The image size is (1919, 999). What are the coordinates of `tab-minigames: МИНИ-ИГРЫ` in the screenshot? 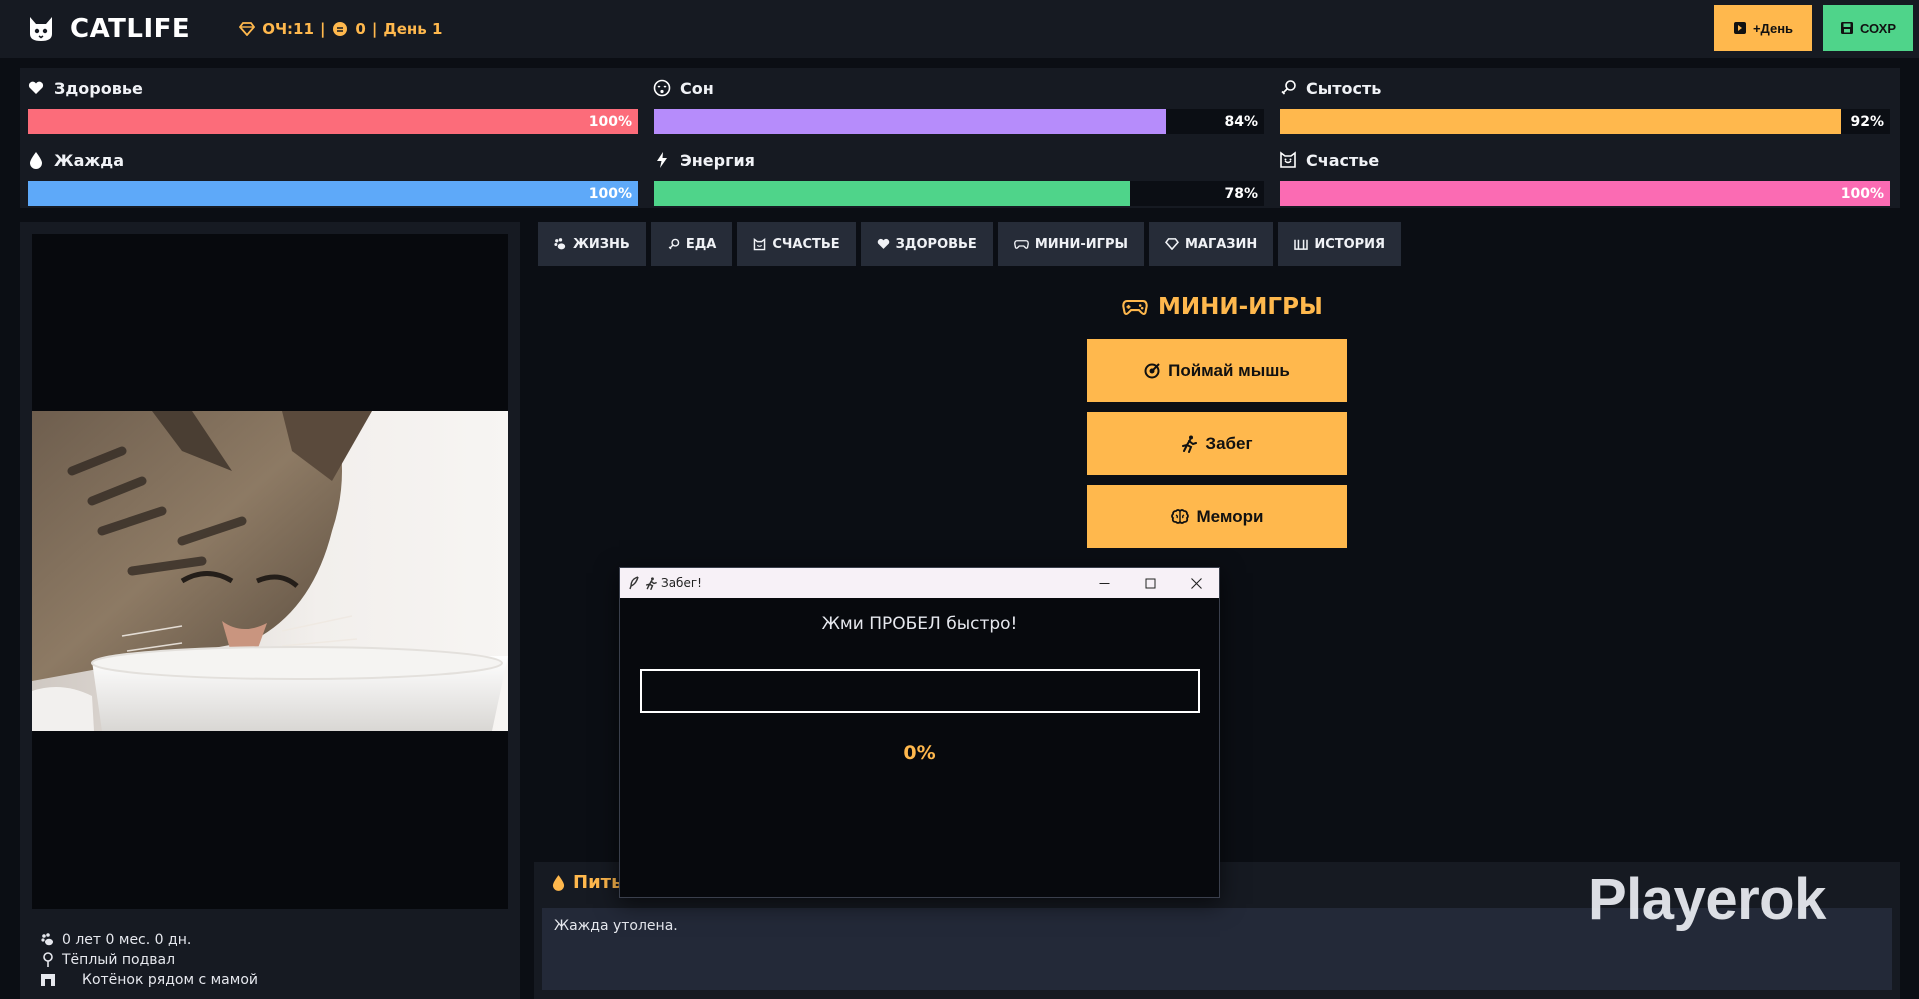 It's located at (1070, 244).